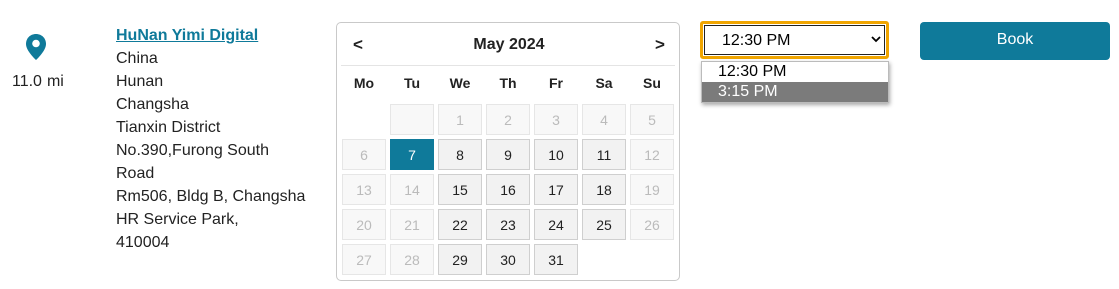 This screenshot has width=1119, height=289. What do you see at coordinates (460, 189) in the screenshot?
I see `calendar-day: 15` at bounding box center [460, 189].